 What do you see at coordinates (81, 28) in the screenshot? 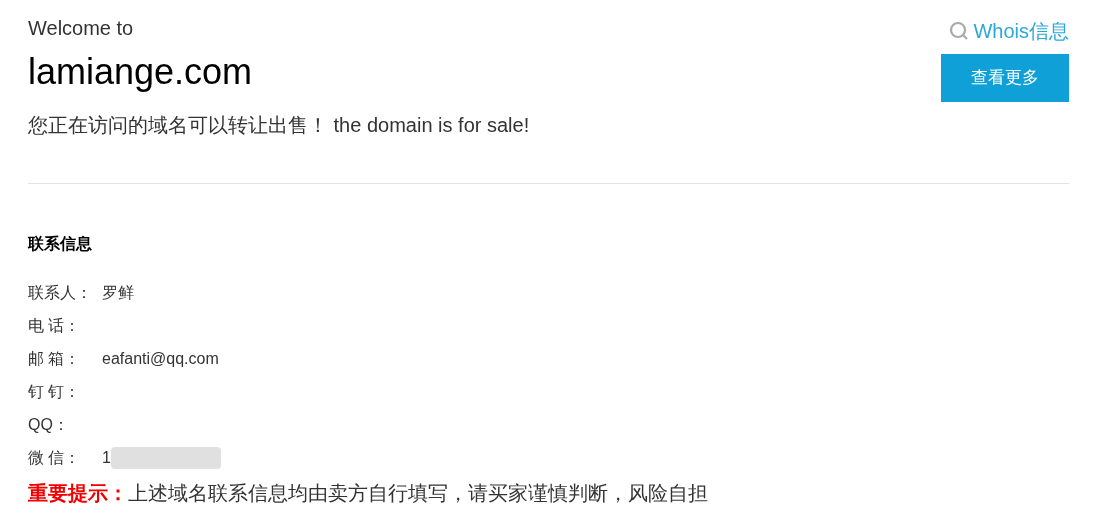
I see `welcome-text: Welcome to` at bounding box center [81, 28].